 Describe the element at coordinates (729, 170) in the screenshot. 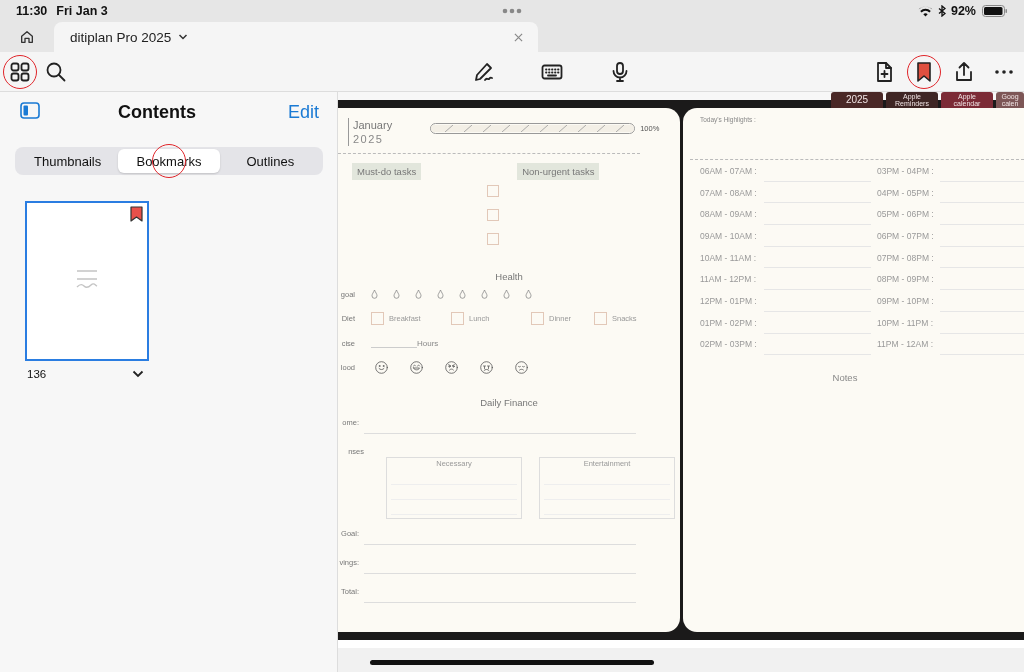

I see `hour-label: 06AM - 07AM :` at that location.